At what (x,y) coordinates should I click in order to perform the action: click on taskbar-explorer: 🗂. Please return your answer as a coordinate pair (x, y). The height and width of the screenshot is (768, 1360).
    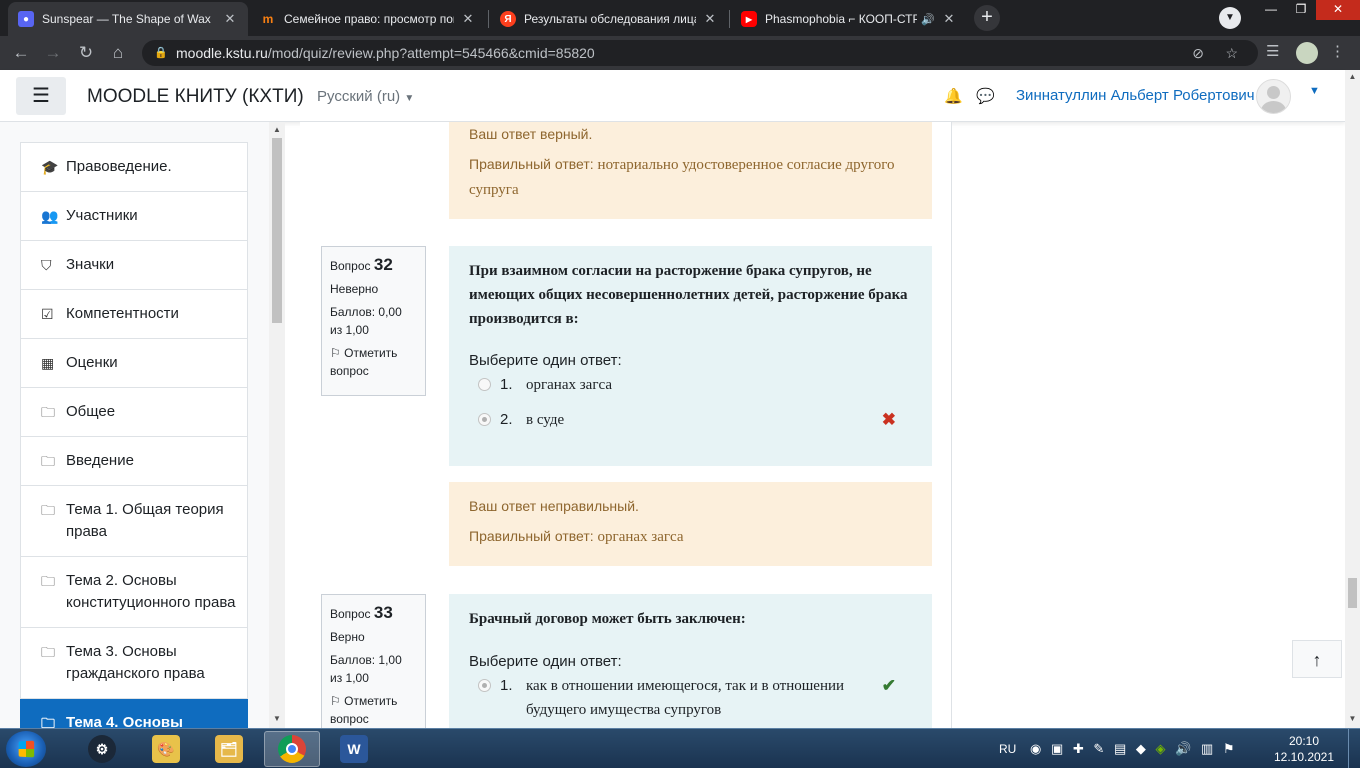
    Looking at the image, I should click on (229, 749).